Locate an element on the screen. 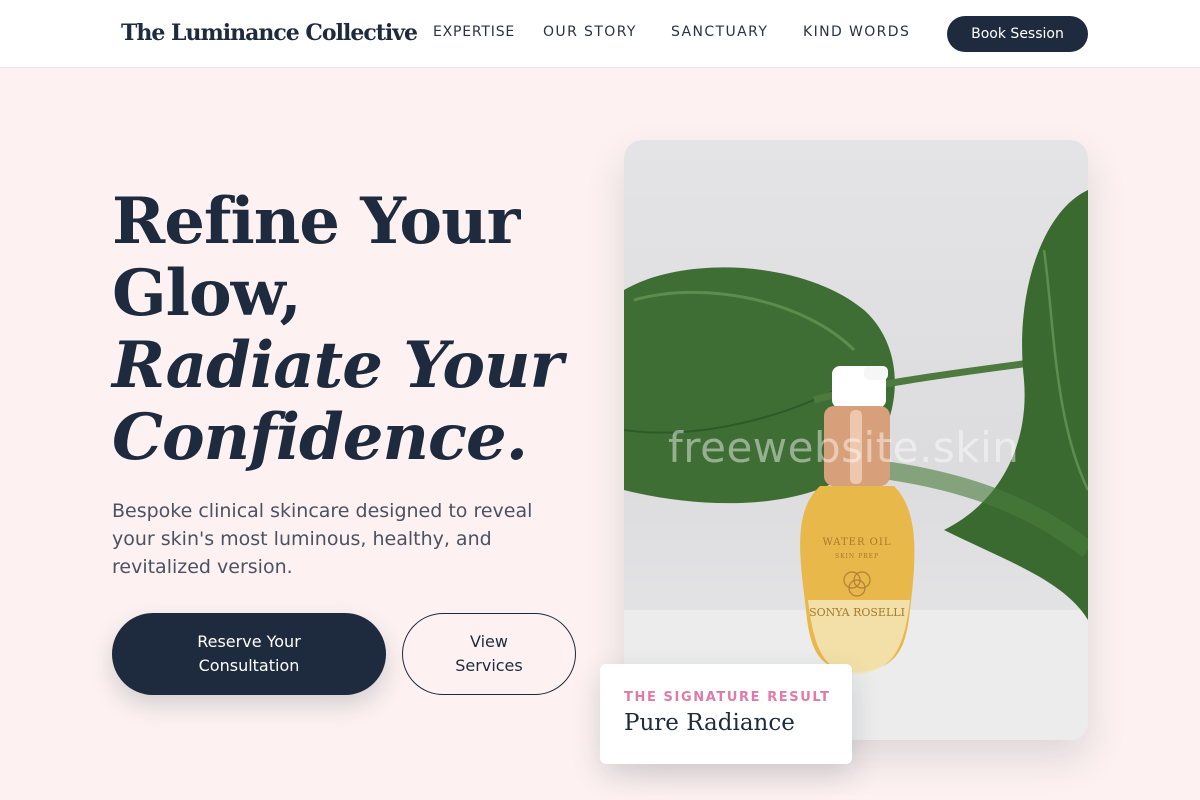 This screenshot has width=1200, height=800. nav-kind-words: KIND WORDS is located at coordinates (856, 32).